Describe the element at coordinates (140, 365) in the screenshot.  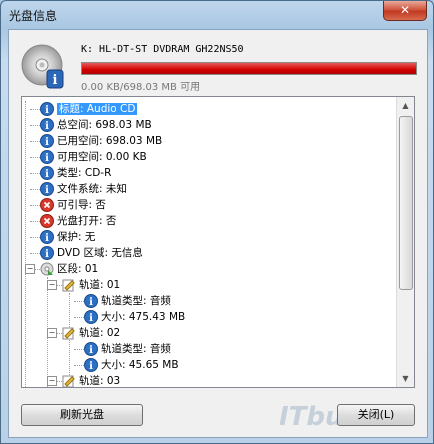
I see `tree-row-label: 大小: 45.65 MB` at that location.